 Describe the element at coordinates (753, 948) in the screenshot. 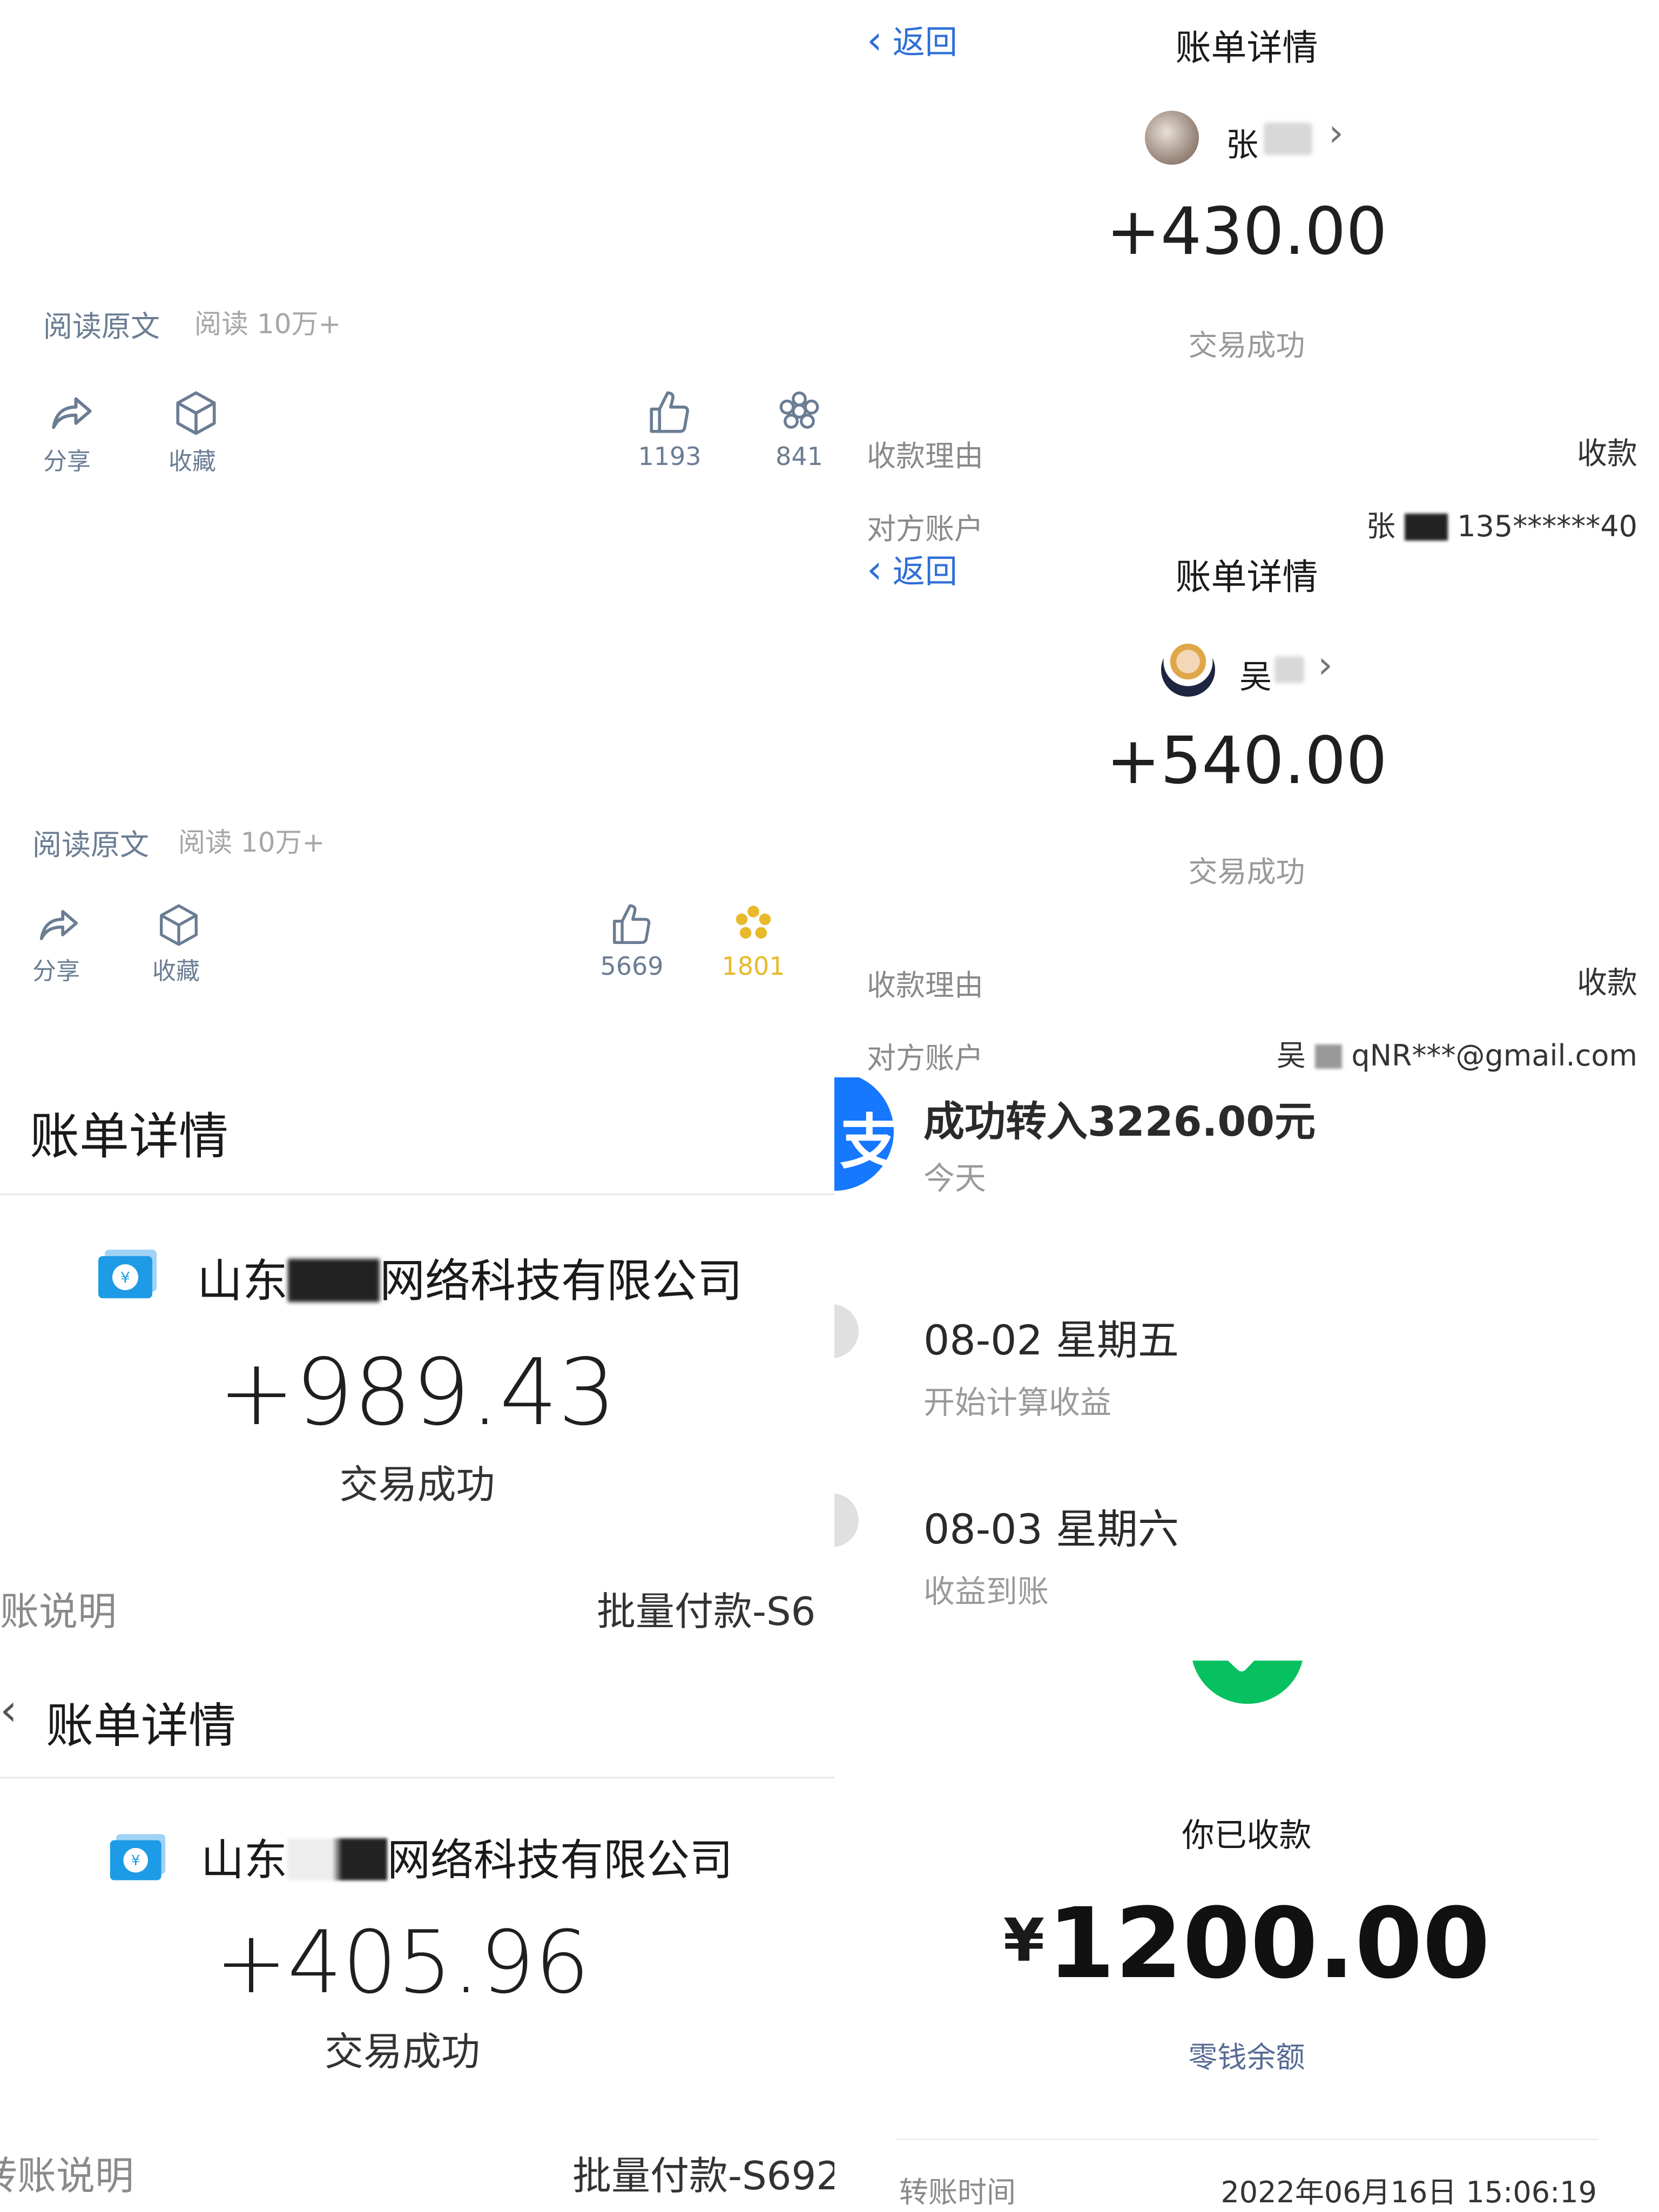

I see `wow-button-active: 1801` at that location.